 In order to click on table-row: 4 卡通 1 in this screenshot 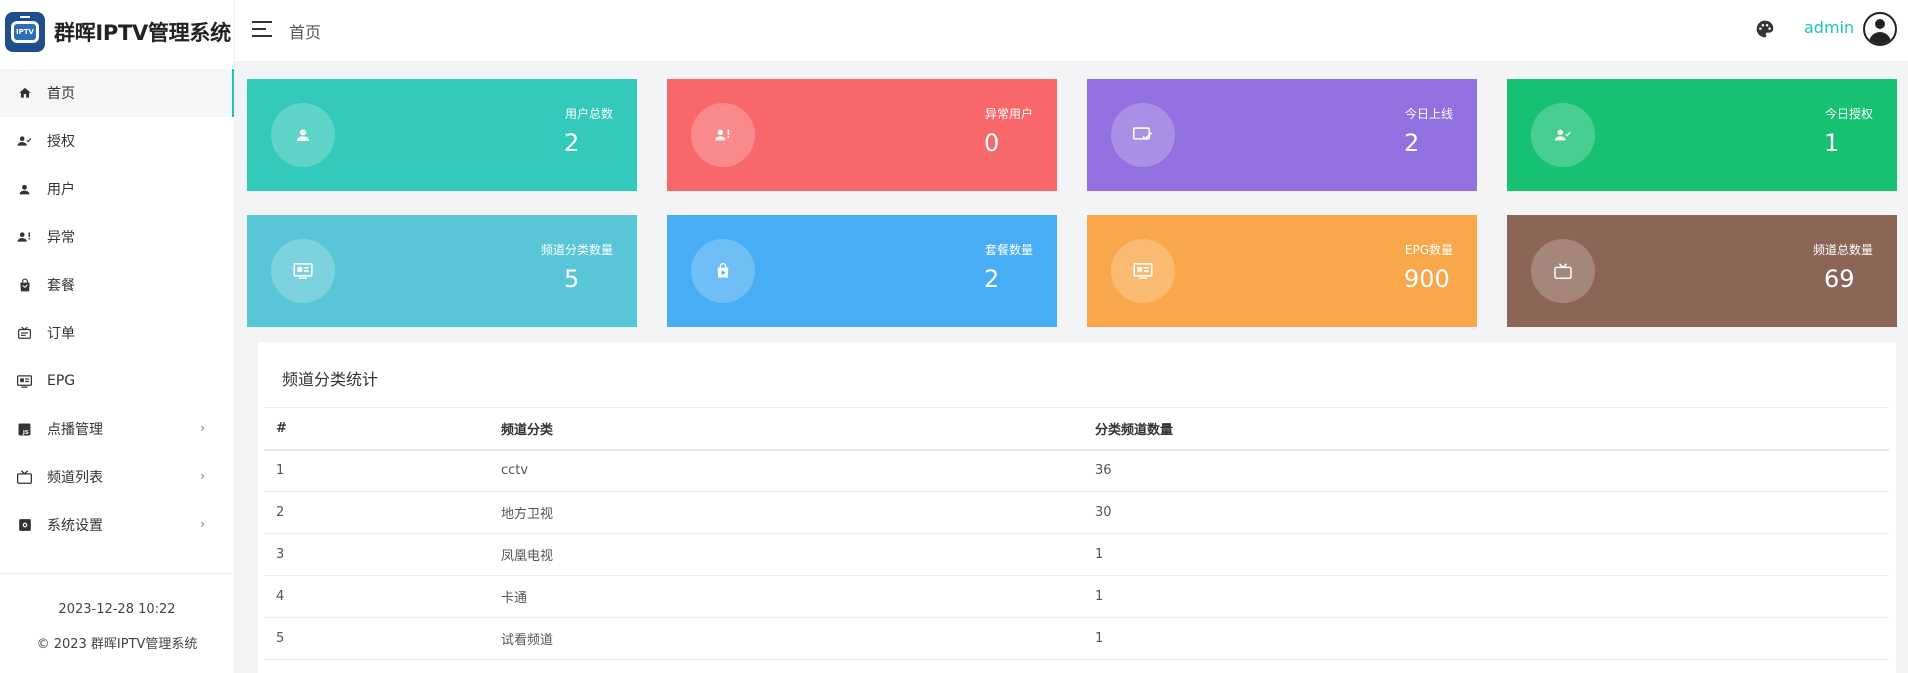, I will do `click(1076, 596)`.